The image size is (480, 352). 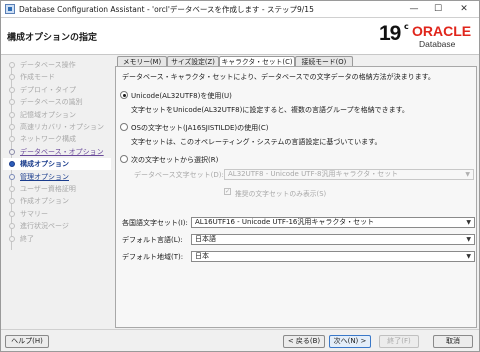 What do you see at coordinates (62, 127) in the screenshot?
I see `nav-step-label: 高速リカバリ・オプション` at bounding box center [62, 127].